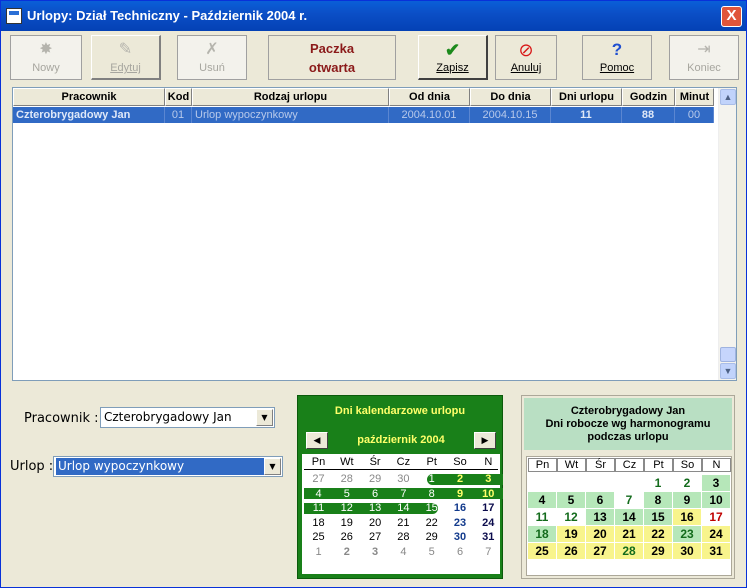 The height and width of the screenshot is (588, 747). I want to click on cell-to: 2004.10.15, so click(510, 115).